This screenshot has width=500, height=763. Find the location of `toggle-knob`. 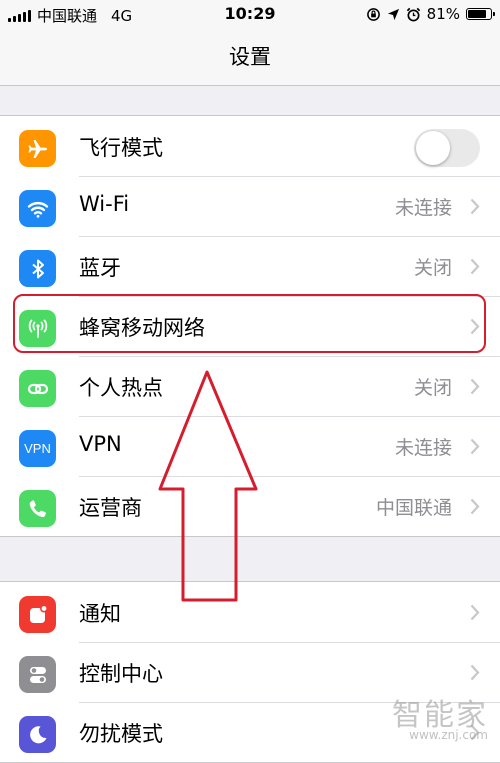

toggle-knob is located at coordinates (433, 148).